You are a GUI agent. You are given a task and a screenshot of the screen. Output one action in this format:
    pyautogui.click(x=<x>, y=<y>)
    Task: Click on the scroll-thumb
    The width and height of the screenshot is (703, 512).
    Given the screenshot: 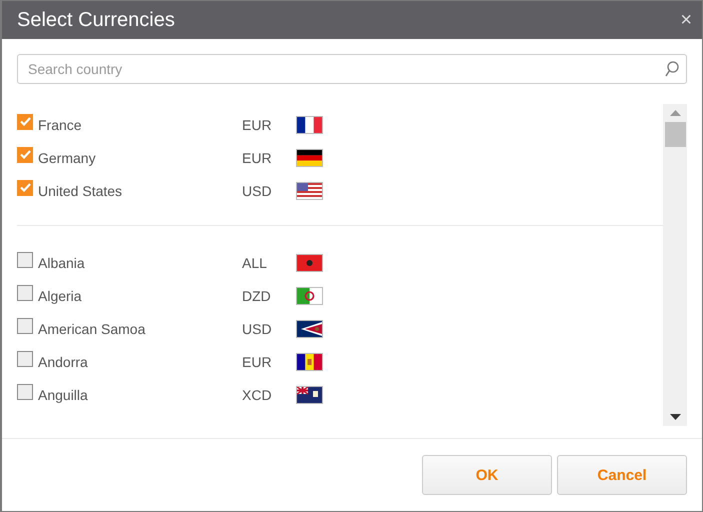 What is the action you would take?
    pyautogui.click(x=675, y=134)
    